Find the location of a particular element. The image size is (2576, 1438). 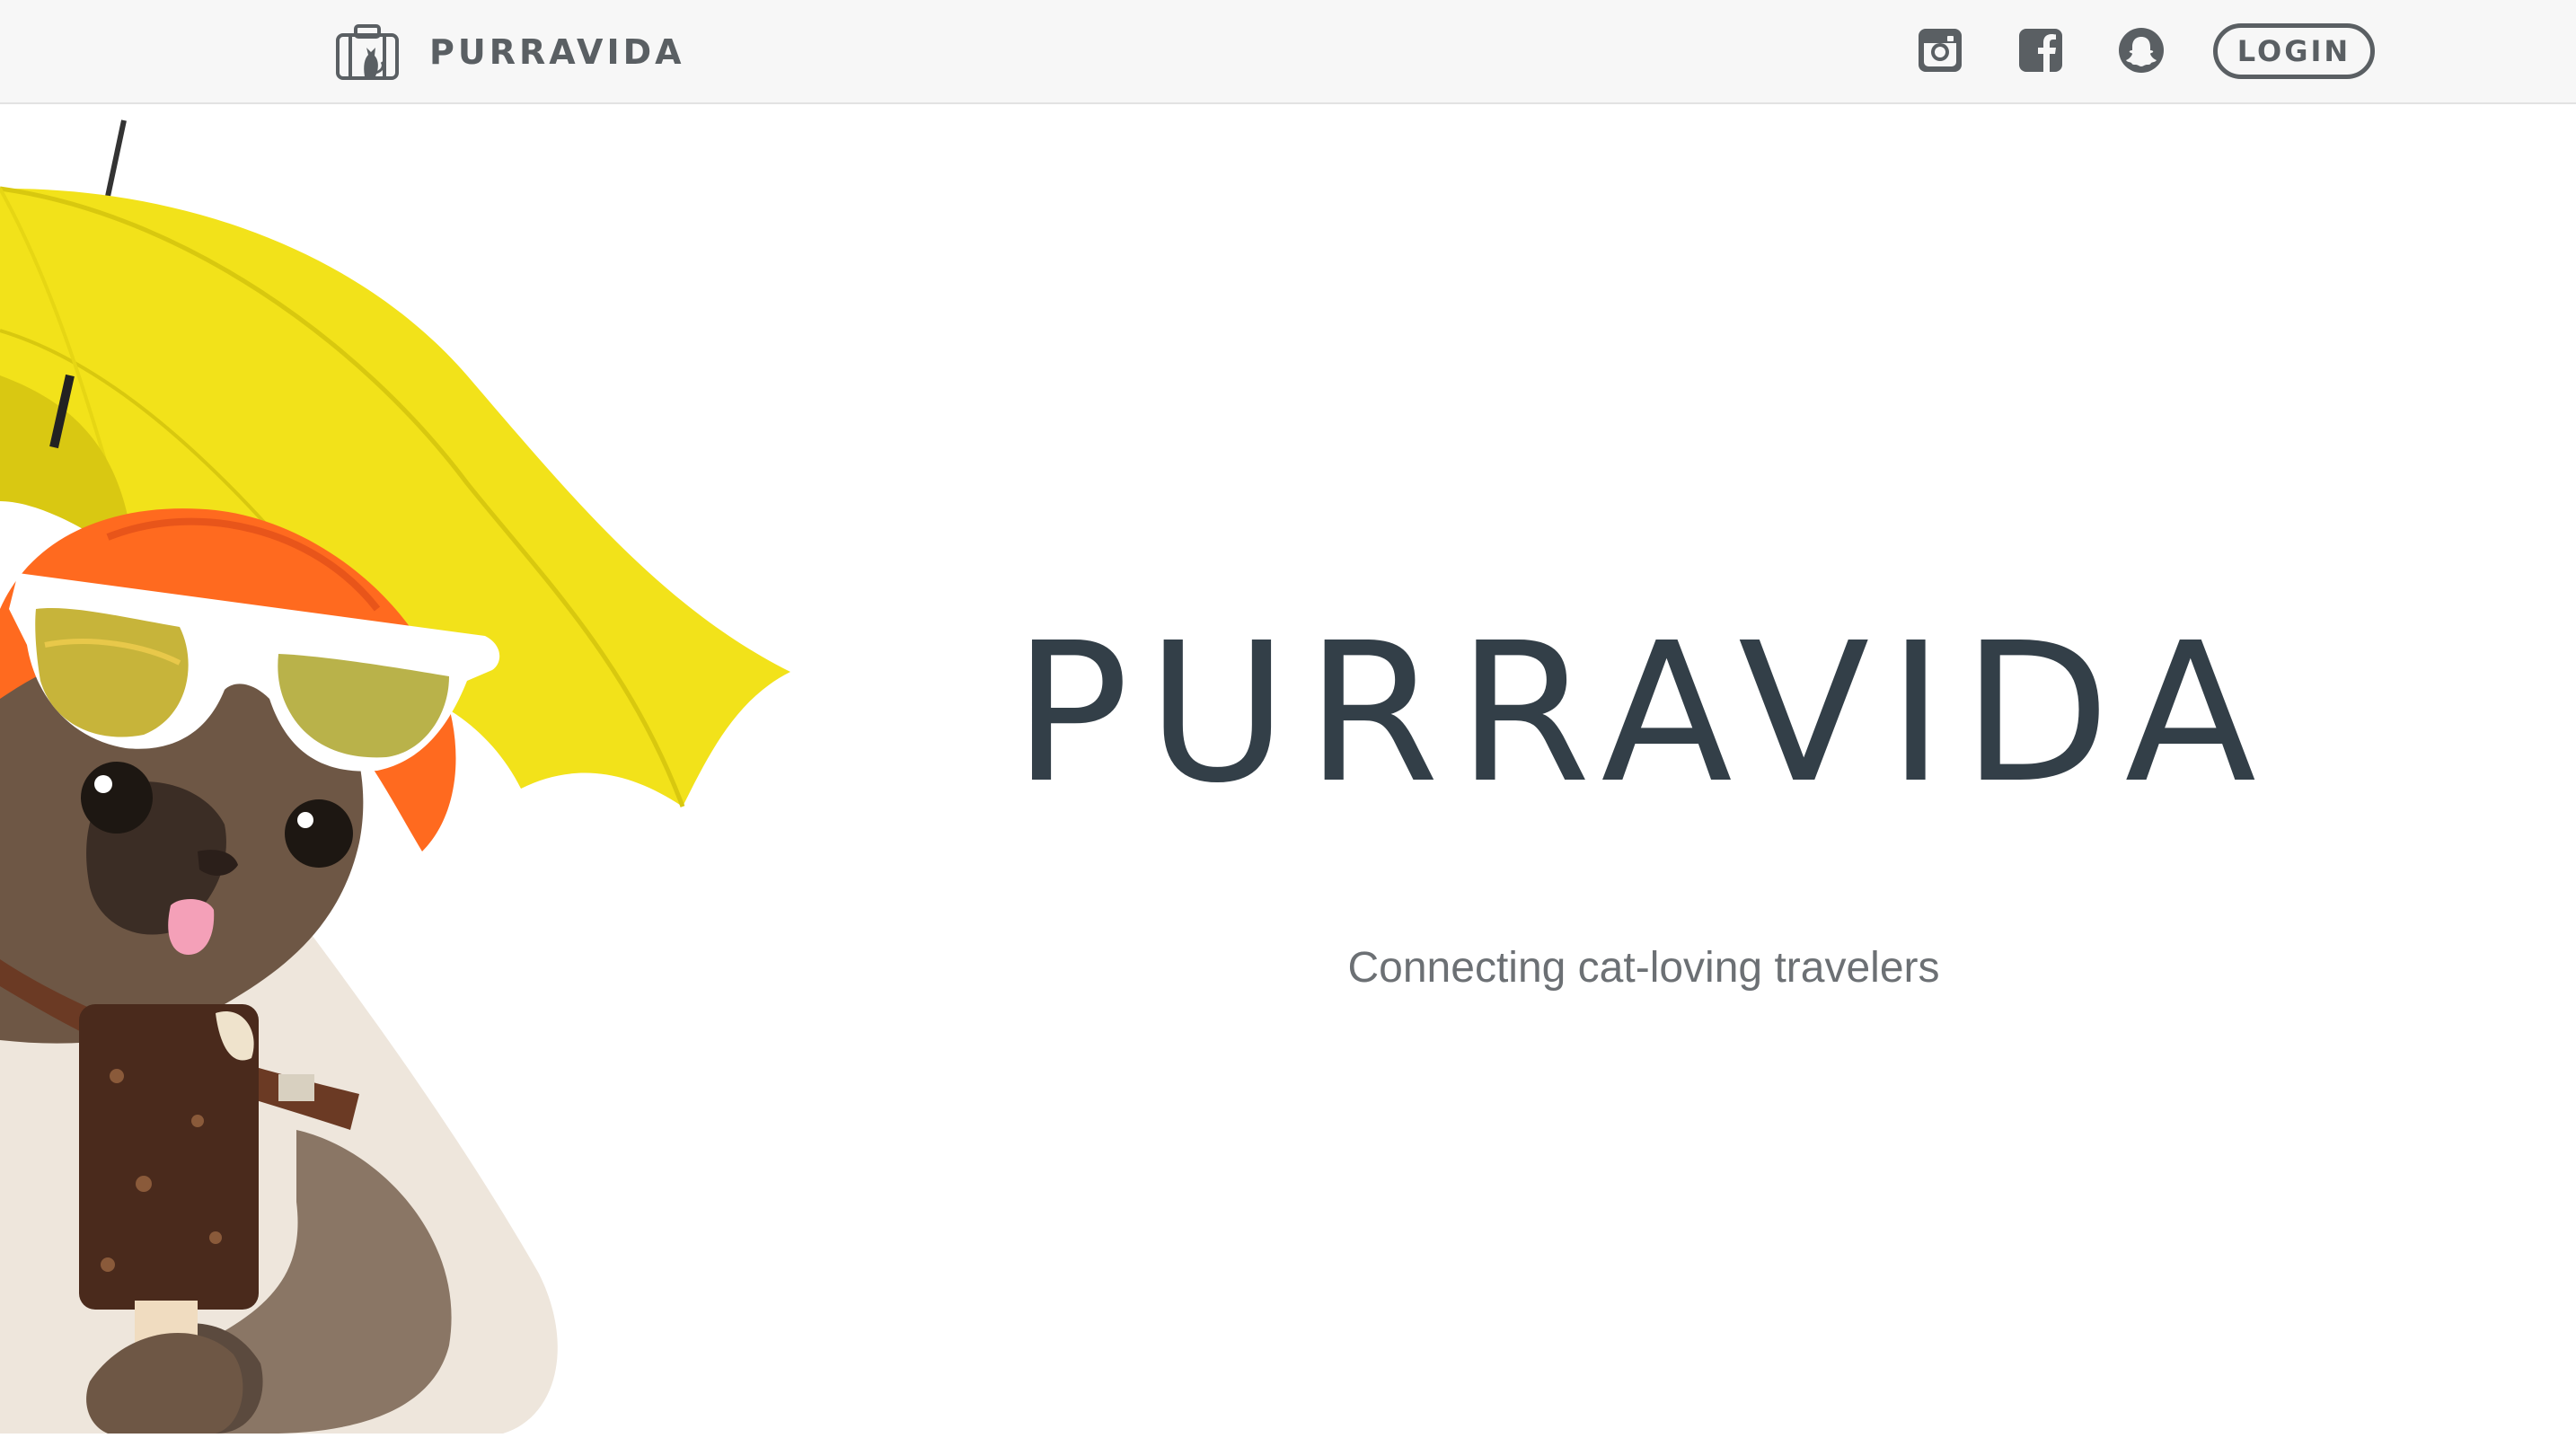

login-button: LOGIN is located at coordinates (2294, 51).